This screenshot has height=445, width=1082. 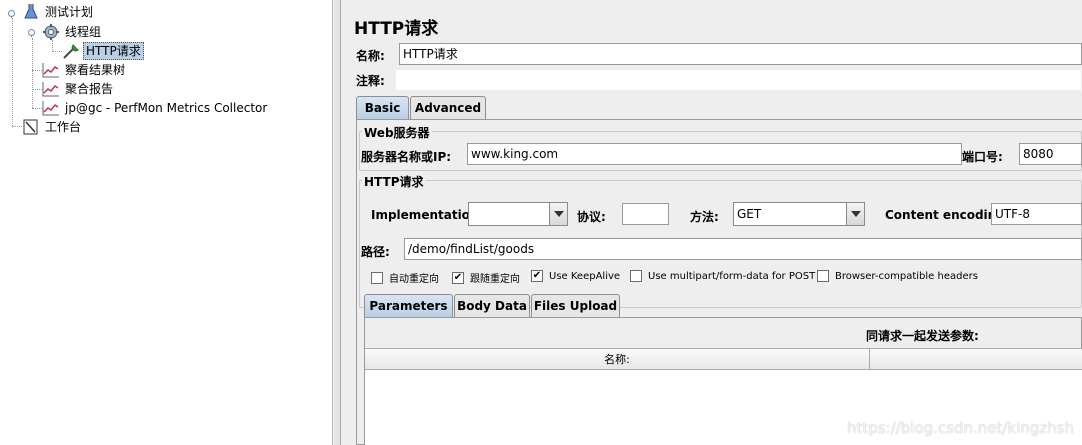 What do you see at coordinates (63, 127) in the screenshot?
I see `tree-item-label: 工作台` at bounding box center [63, 127].